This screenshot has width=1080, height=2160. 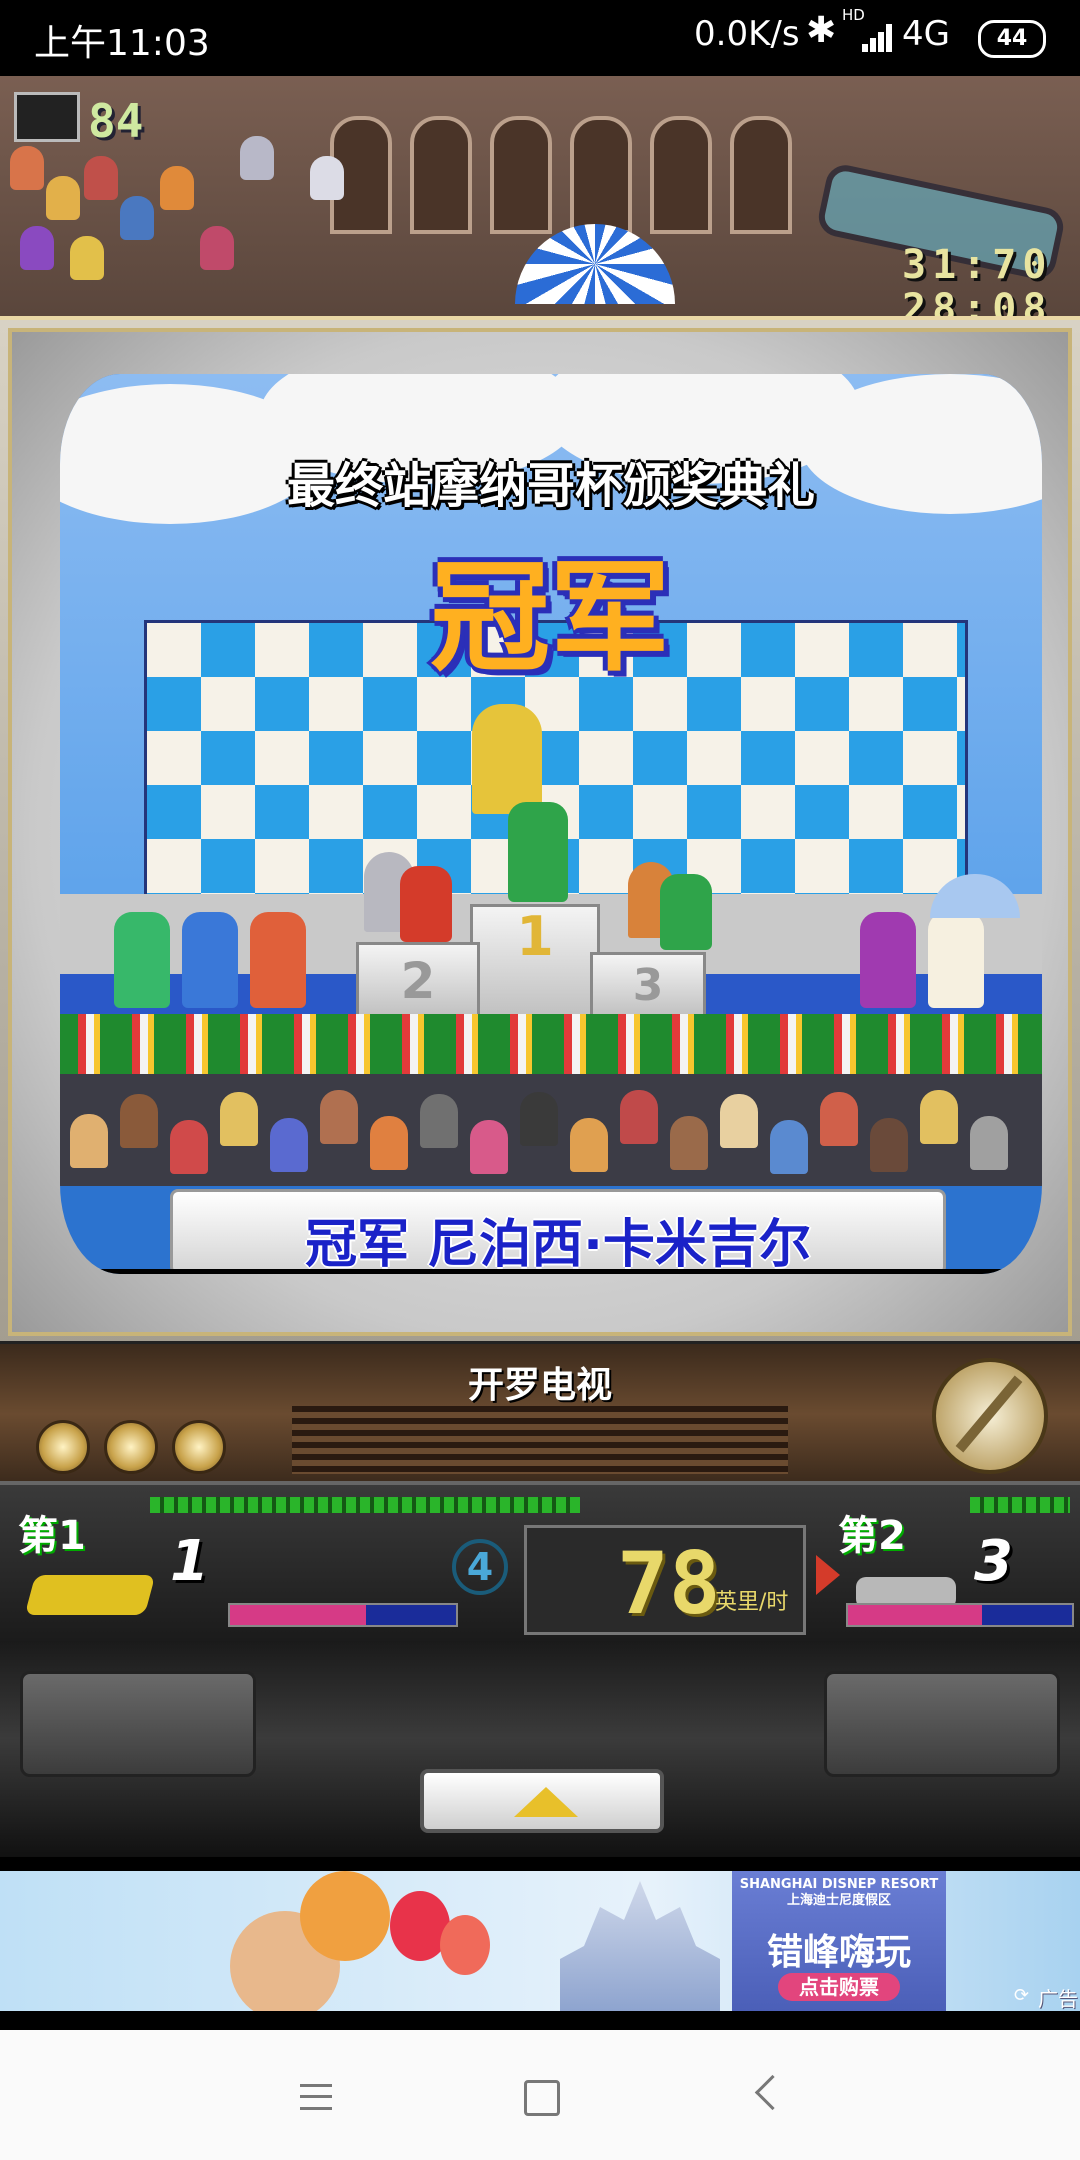 What do you see at coordinates (926, 34) in the screenshot?
I see `network-type: 4G` at bounding box center [926, 34].